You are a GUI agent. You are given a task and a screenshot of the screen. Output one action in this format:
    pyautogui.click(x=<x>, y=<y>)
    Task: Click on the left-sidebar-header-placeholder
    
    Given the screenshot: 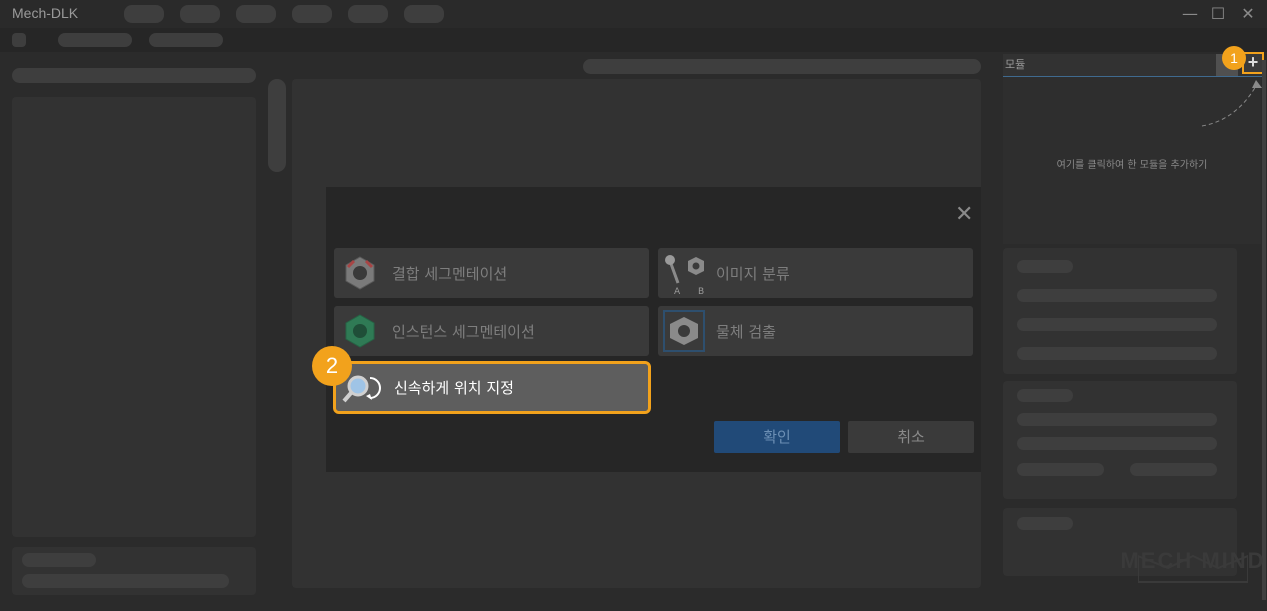 What is the action you would take?
    pyautogui.click(x=134, y=75)
    